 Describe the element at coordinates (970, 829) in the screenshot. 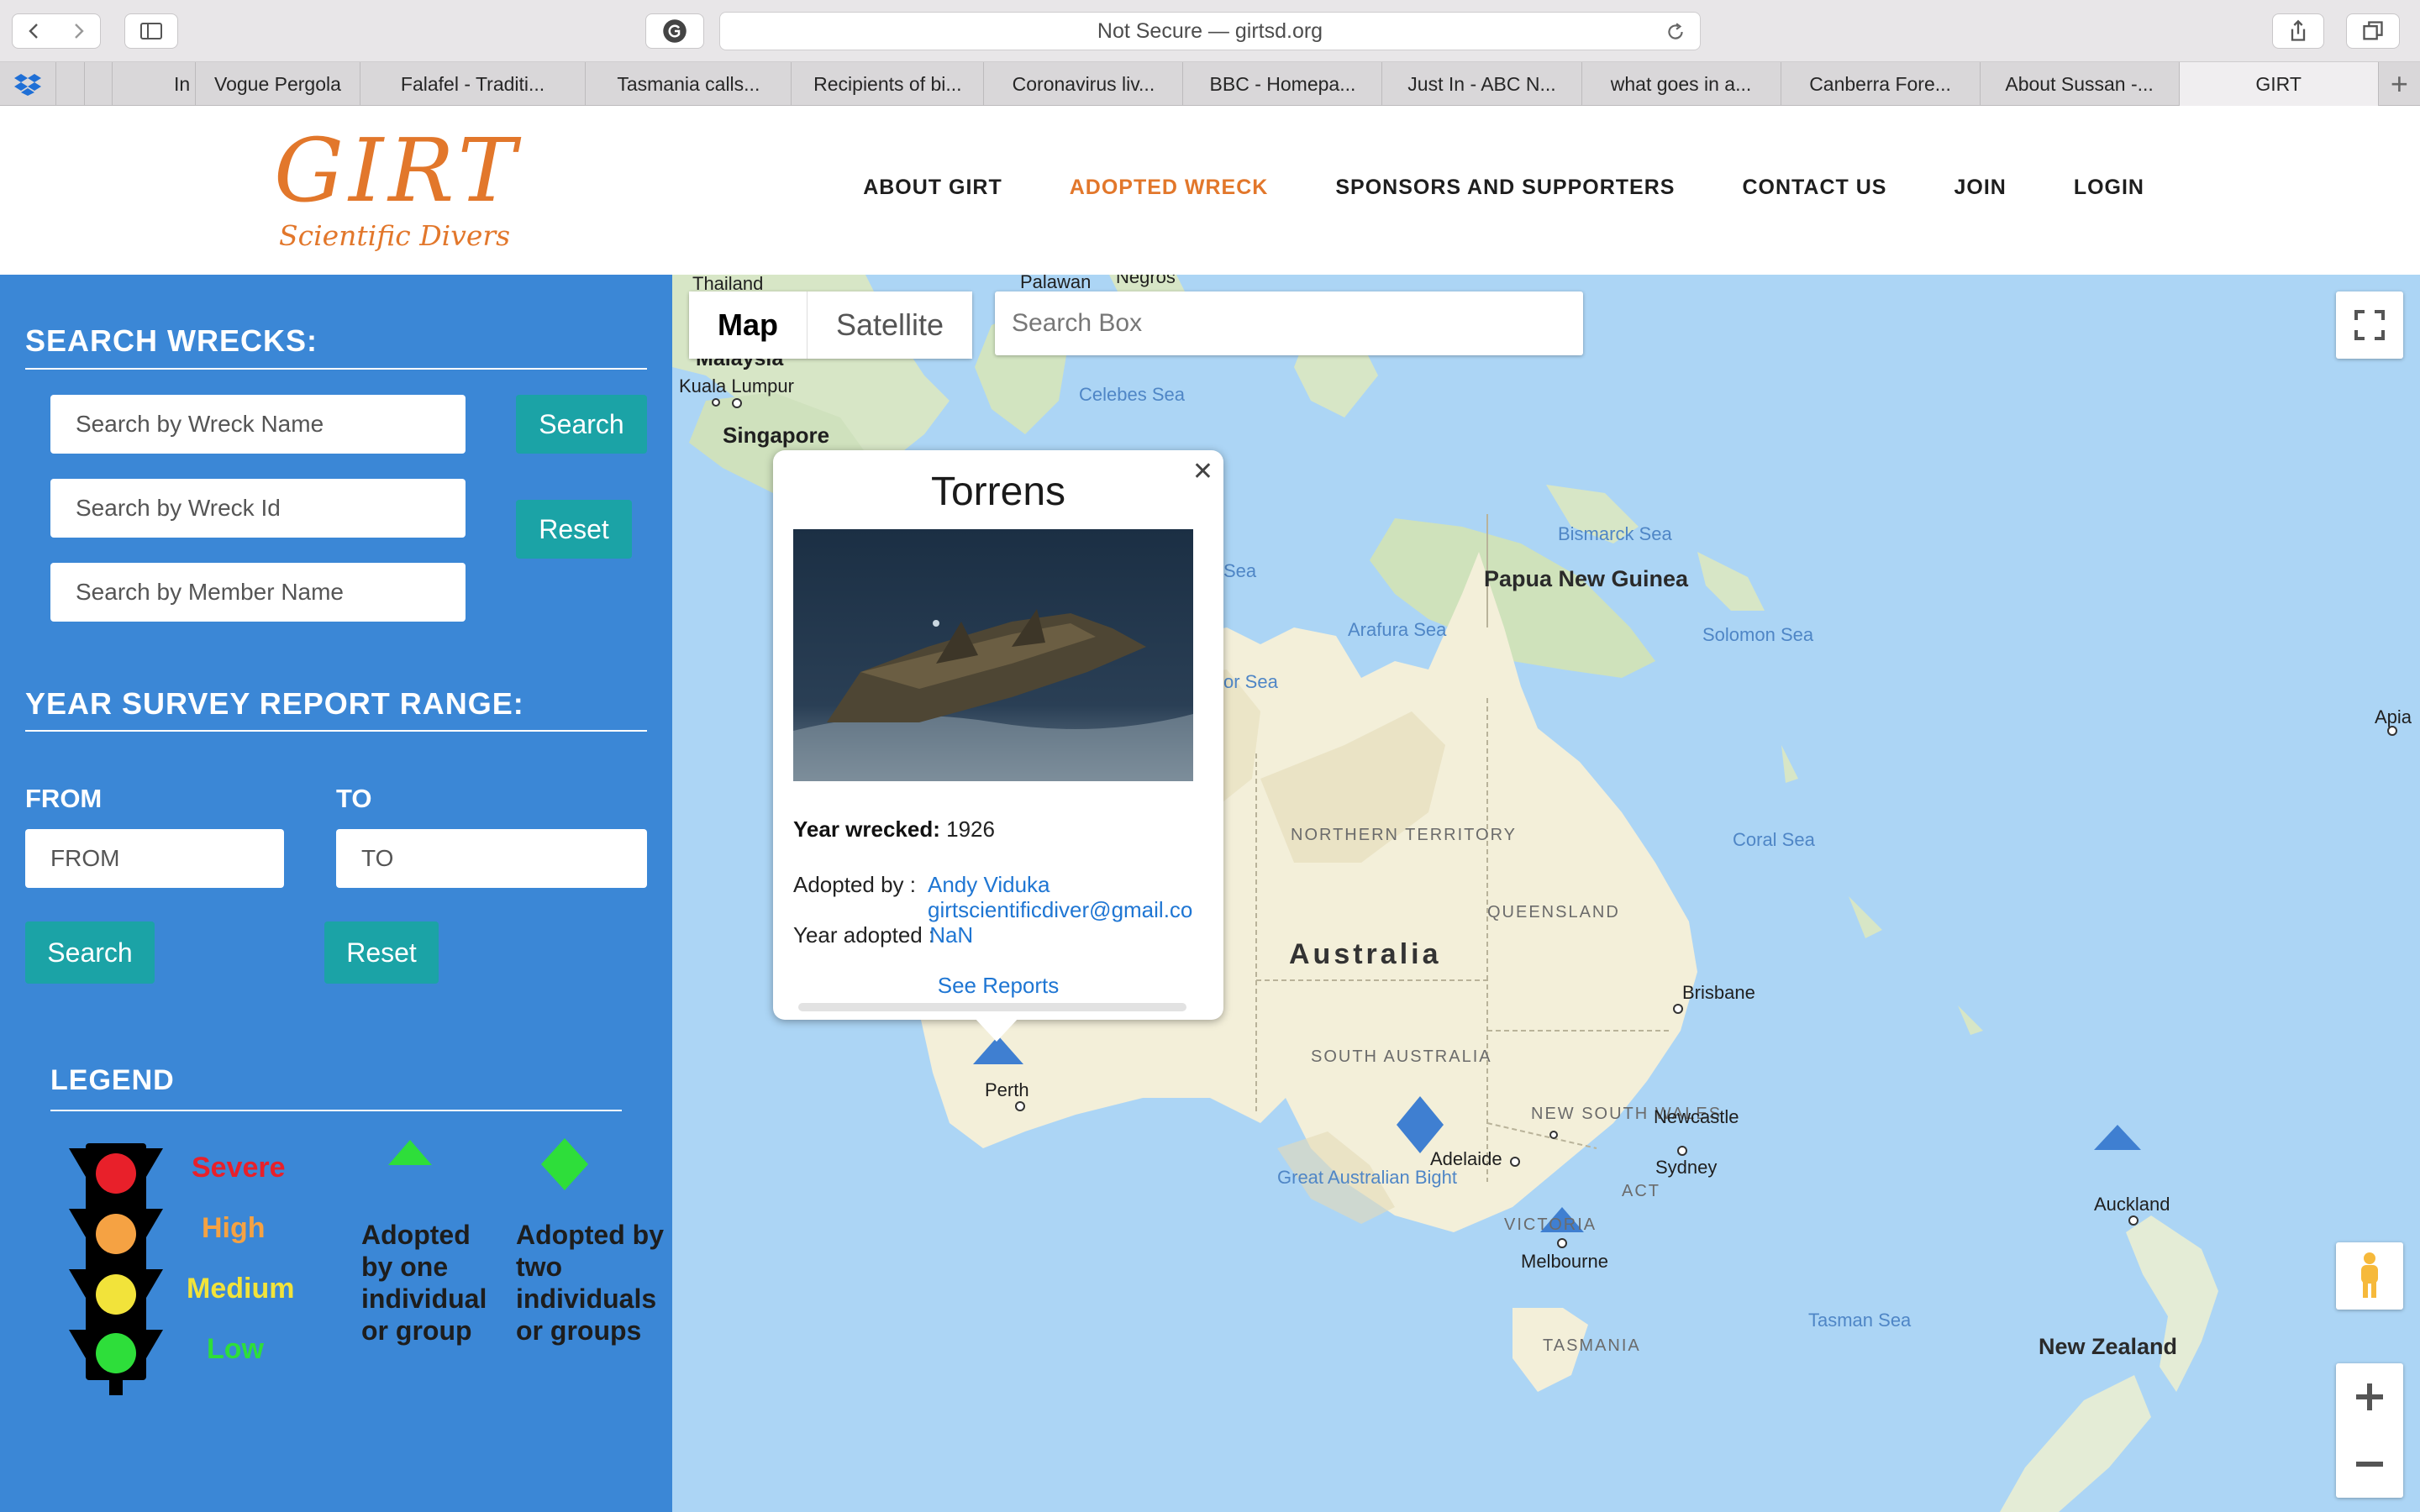

I see `year-wrecked-value: 1926` at that location.